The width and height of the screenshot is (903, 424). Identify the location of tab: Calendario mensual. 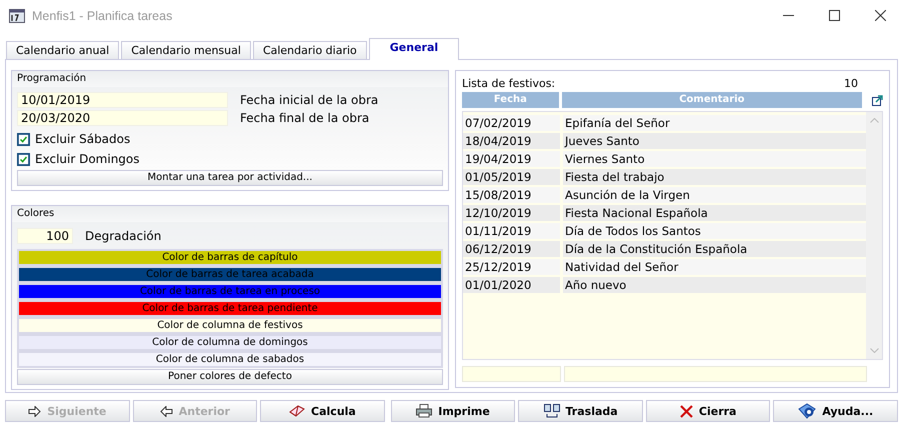
(186, 50).